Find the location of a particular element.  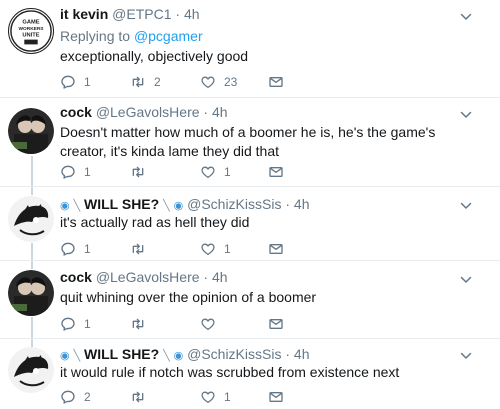

game-workers-unite-logo: GAME WORKERS UNITE is located at coordinates (31, 31).